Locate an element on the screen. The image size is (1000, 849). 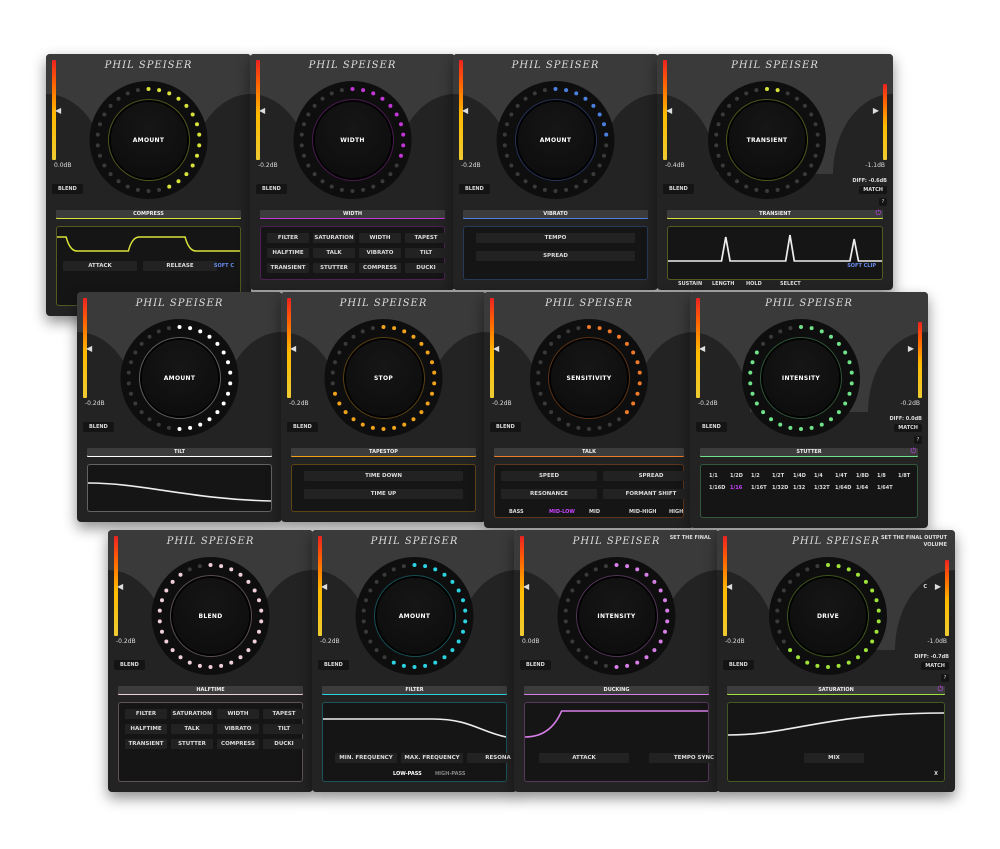
param-button: MIN. FREQUENCY is located at coordinates (366, 758).